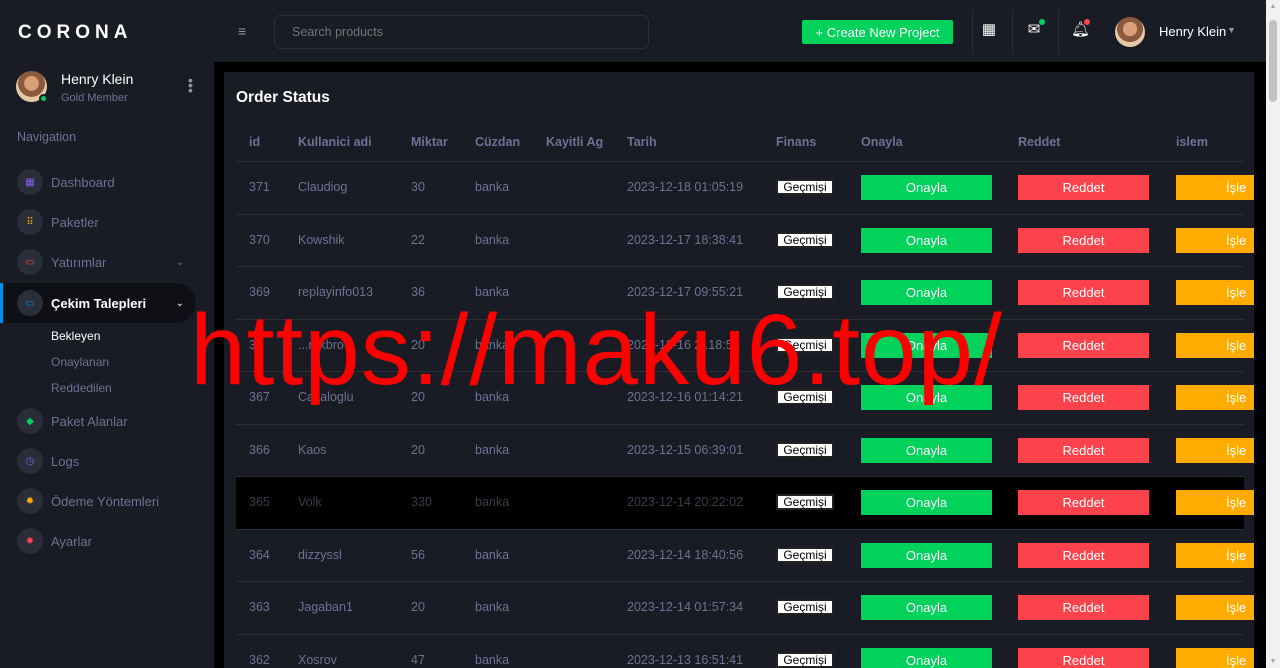 This screenshot has height=668, width=1280. What do you see at coordinates (1035, 28) in the screenshot?
I see `mail-icon: ✉` at bounding box center [1035, 28].